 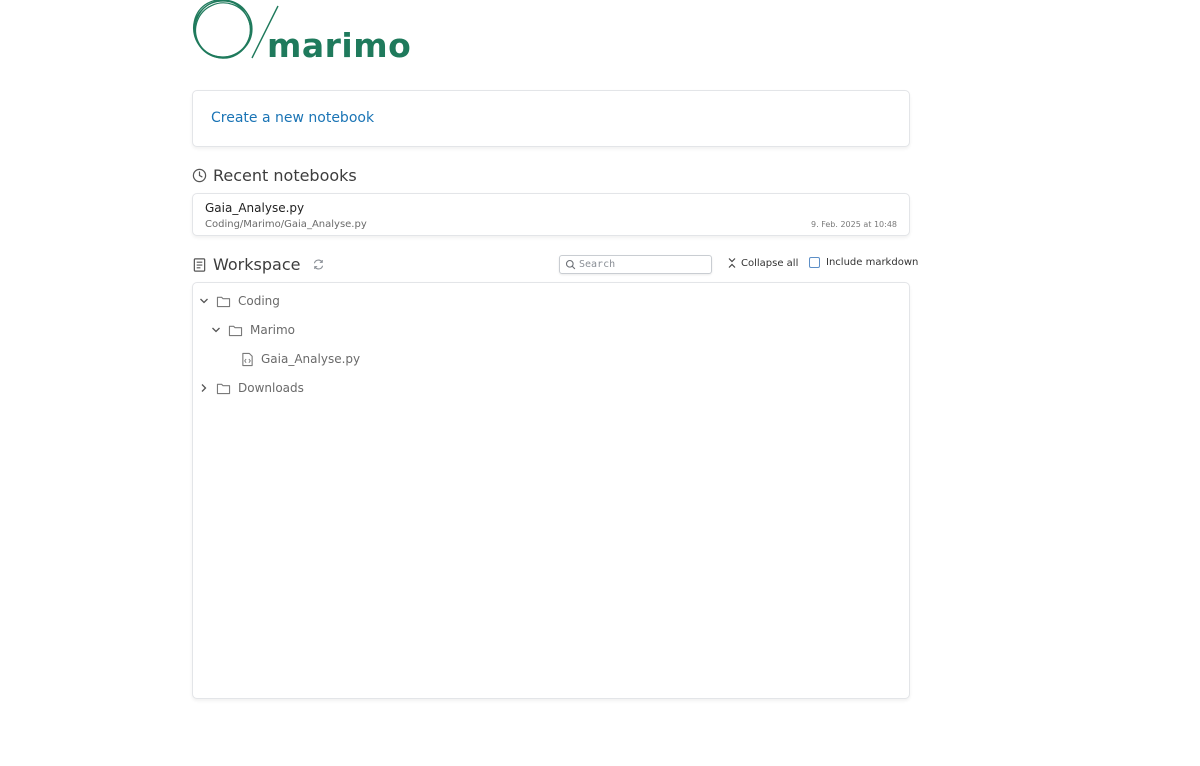 I want to click on search-icon, so click(x=570, y=264).